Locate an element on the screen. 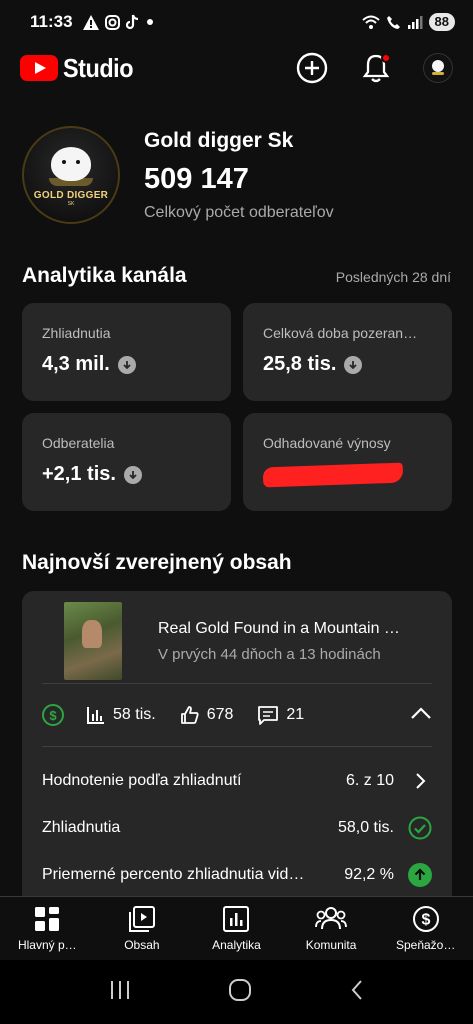 The image size is (473, 1024). video-stats-row: $ 58 tis. 678 21 is located at coordinates (237, 715).